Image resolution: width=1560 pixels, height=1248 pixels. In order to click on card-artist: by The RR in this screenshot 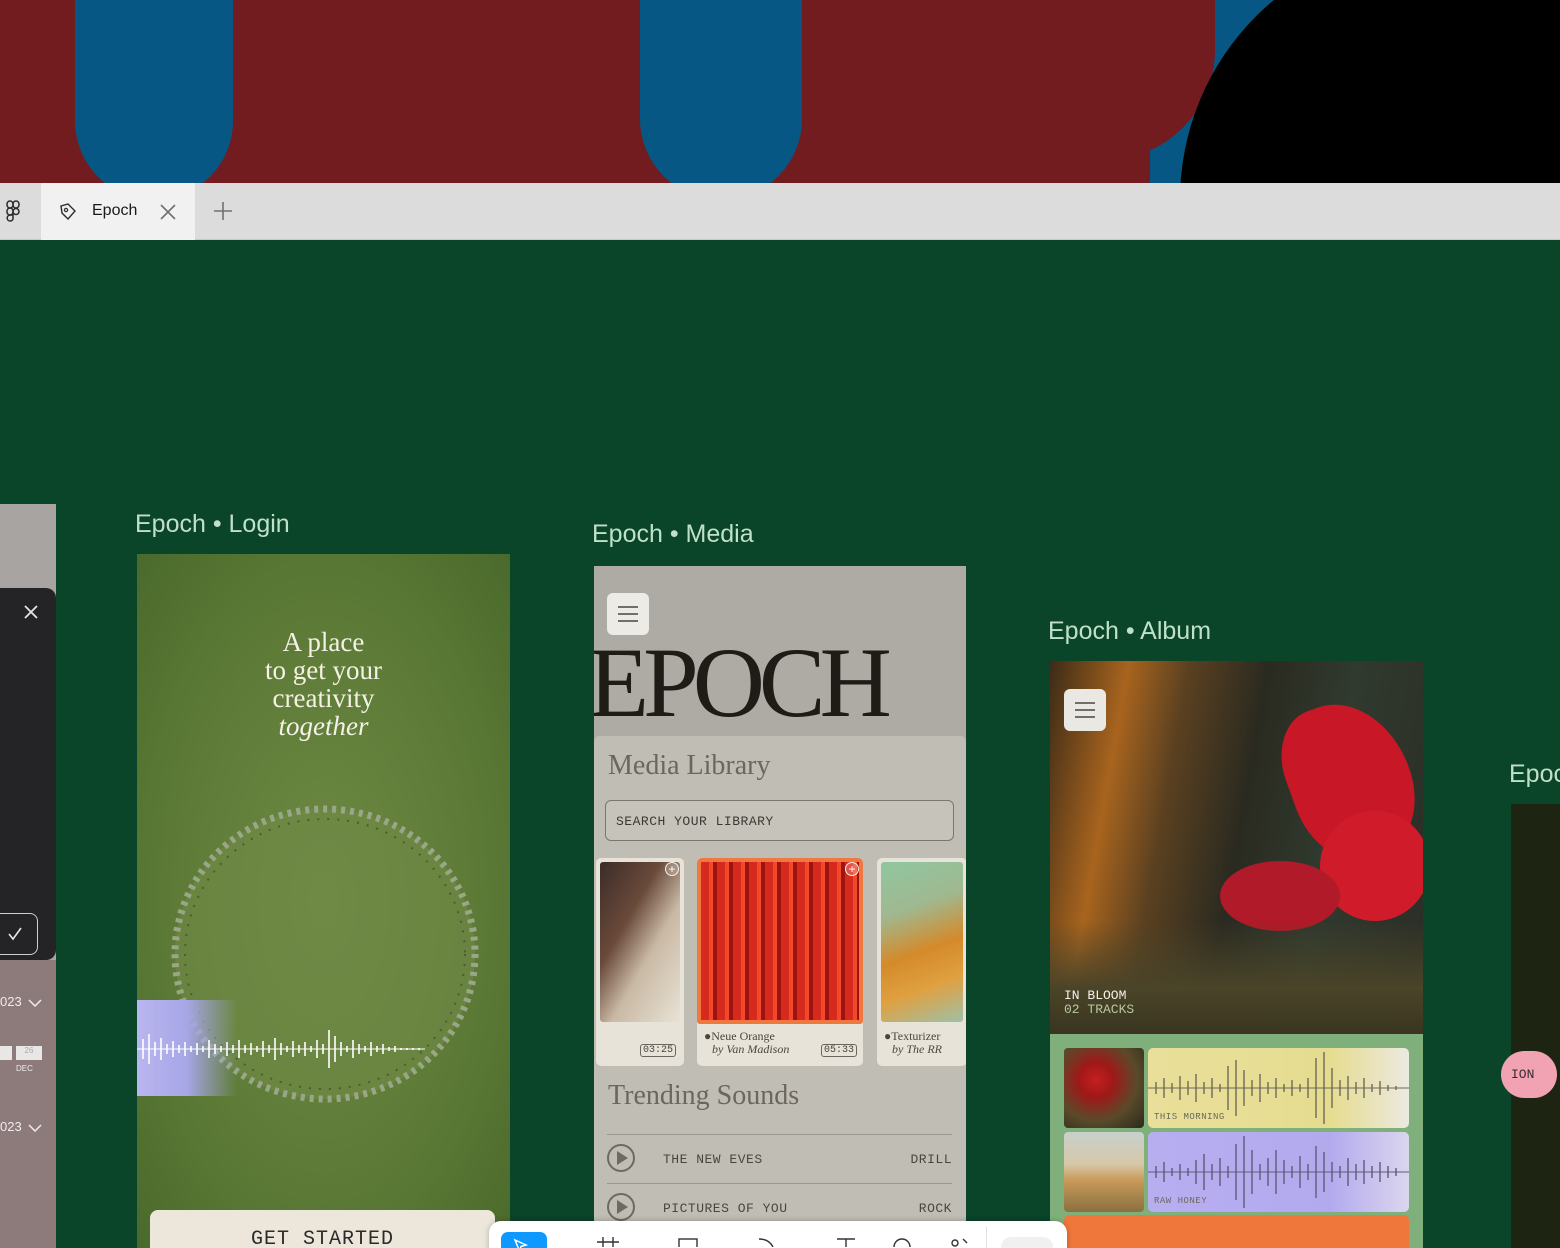, I will do `click(917, 1049)`.